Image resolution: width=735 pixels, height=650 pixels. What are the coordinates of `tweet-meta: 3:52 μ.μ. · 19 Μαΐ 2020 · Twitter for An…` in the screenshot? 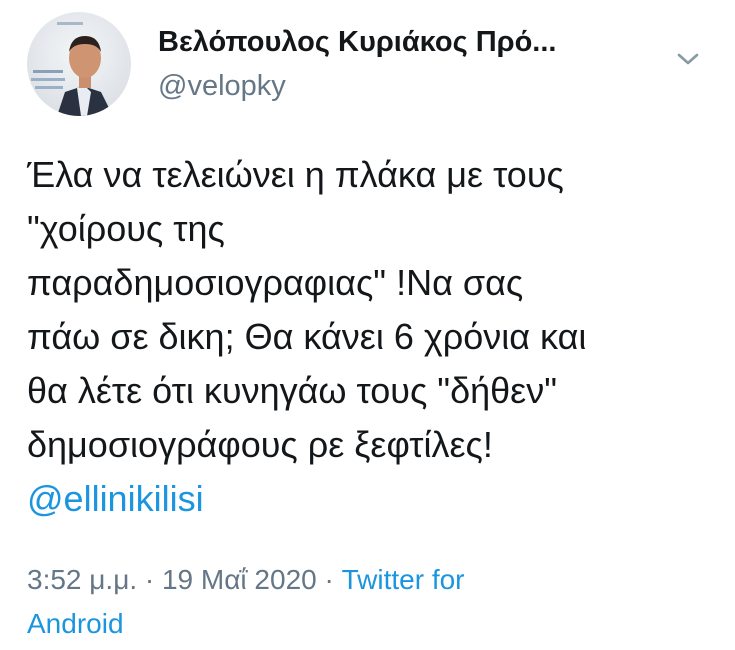 It's located at (372, 602).